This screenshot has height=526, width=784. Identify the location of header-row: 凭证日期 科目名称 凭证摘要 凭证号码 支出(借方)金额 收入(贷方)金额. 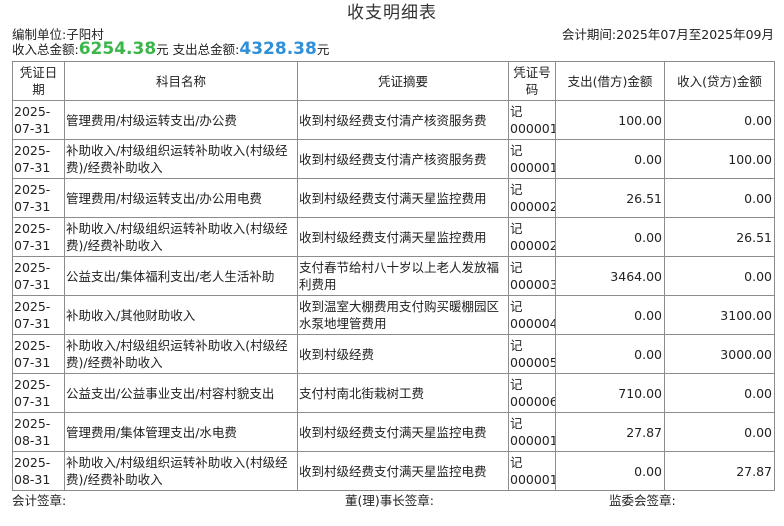
(393, 81).